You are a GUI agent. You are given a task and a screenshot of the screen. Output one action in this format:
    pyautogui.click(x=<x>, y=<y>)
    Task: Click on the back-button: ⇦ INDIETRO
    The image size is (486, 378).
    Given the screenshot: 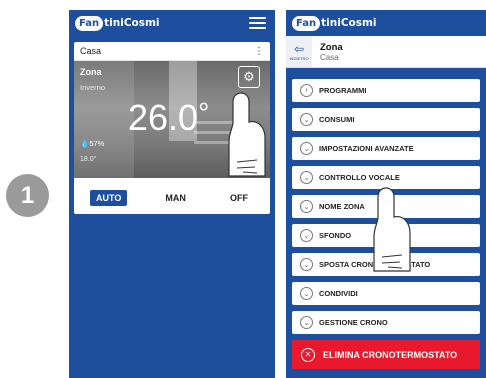 What is the action you would take?
    pyautogui.click(x=299, y=51)
    